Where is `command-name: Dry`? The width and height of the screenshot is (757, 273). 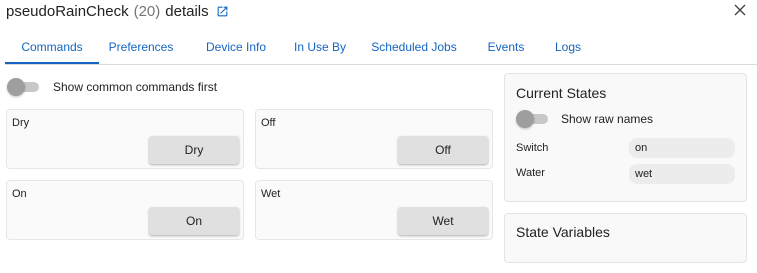 command-name: Dry is located at coordinates (21, 123).